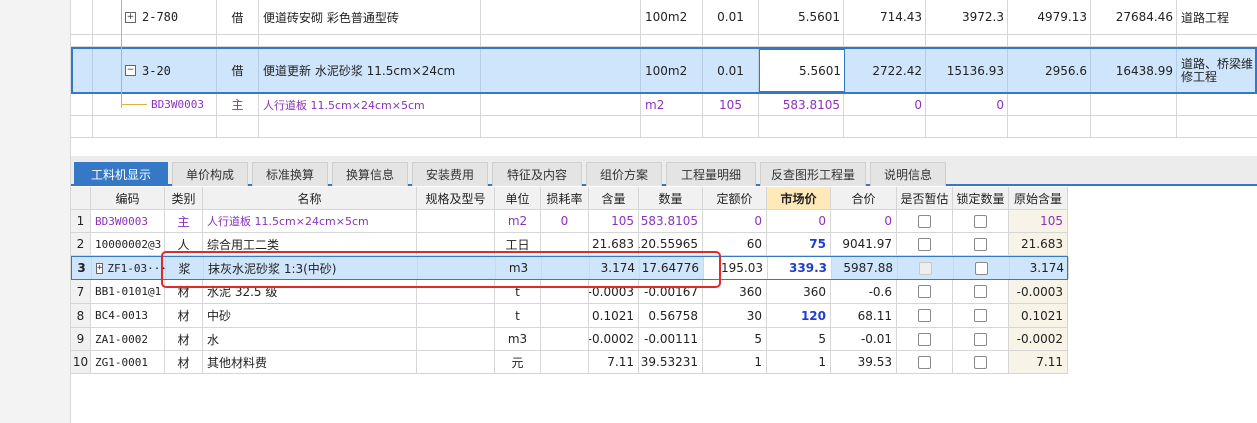 Image resolution: width=1257 pixels, height=423 pixels. What do you see at coordinates (624, 174) in the screenshot?
I see `tab-pricing-scheme: 组价方案` at bounding box center [624, 174].